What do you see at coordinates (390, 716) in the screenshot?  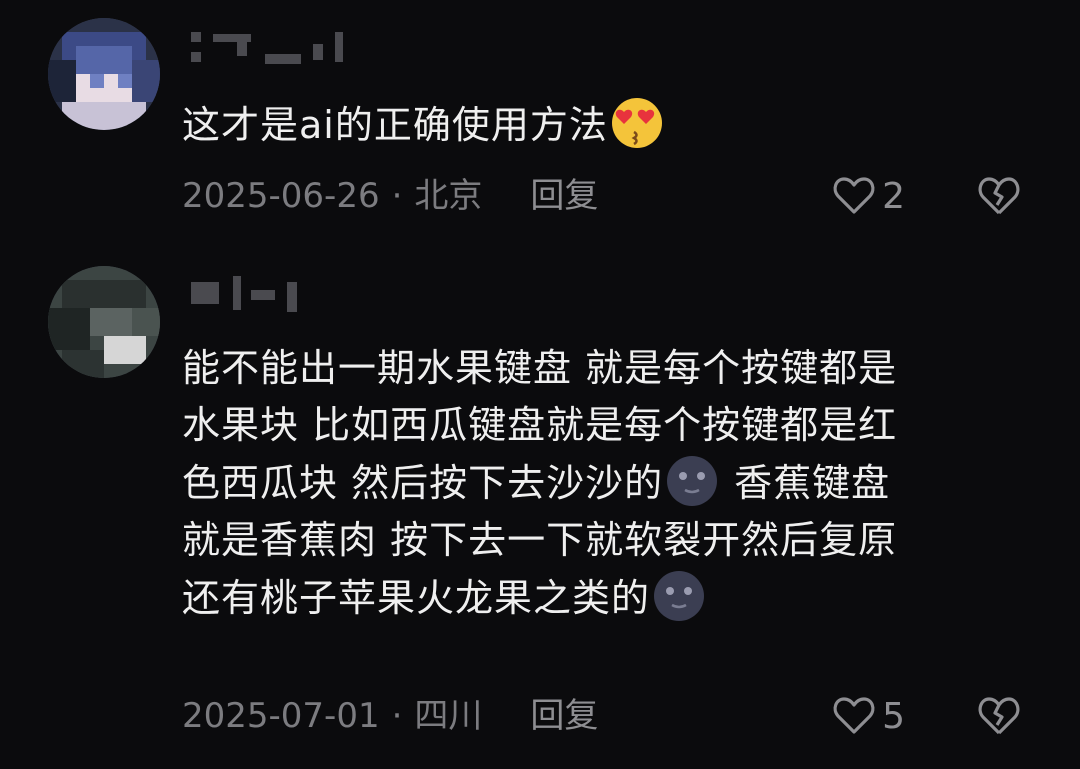 I see `comment-meta: 2025-07-01 · 四川 回复` at bounding box center [390, 716].